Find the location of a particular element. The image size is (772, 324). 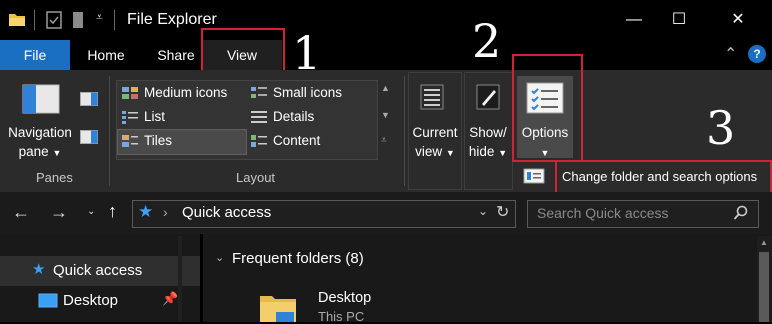

change-options-highlight is located at coordinates (663, 177).